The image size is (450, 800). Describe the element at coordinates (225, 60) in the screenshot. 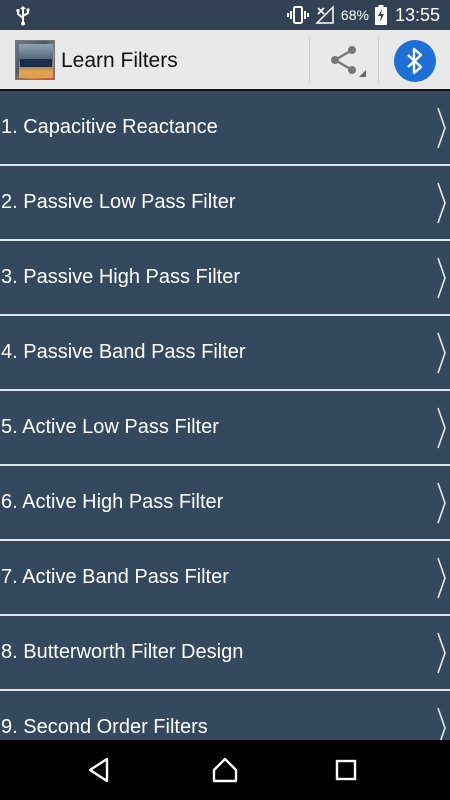

I see `app-bar: Learn Filters` at that location.